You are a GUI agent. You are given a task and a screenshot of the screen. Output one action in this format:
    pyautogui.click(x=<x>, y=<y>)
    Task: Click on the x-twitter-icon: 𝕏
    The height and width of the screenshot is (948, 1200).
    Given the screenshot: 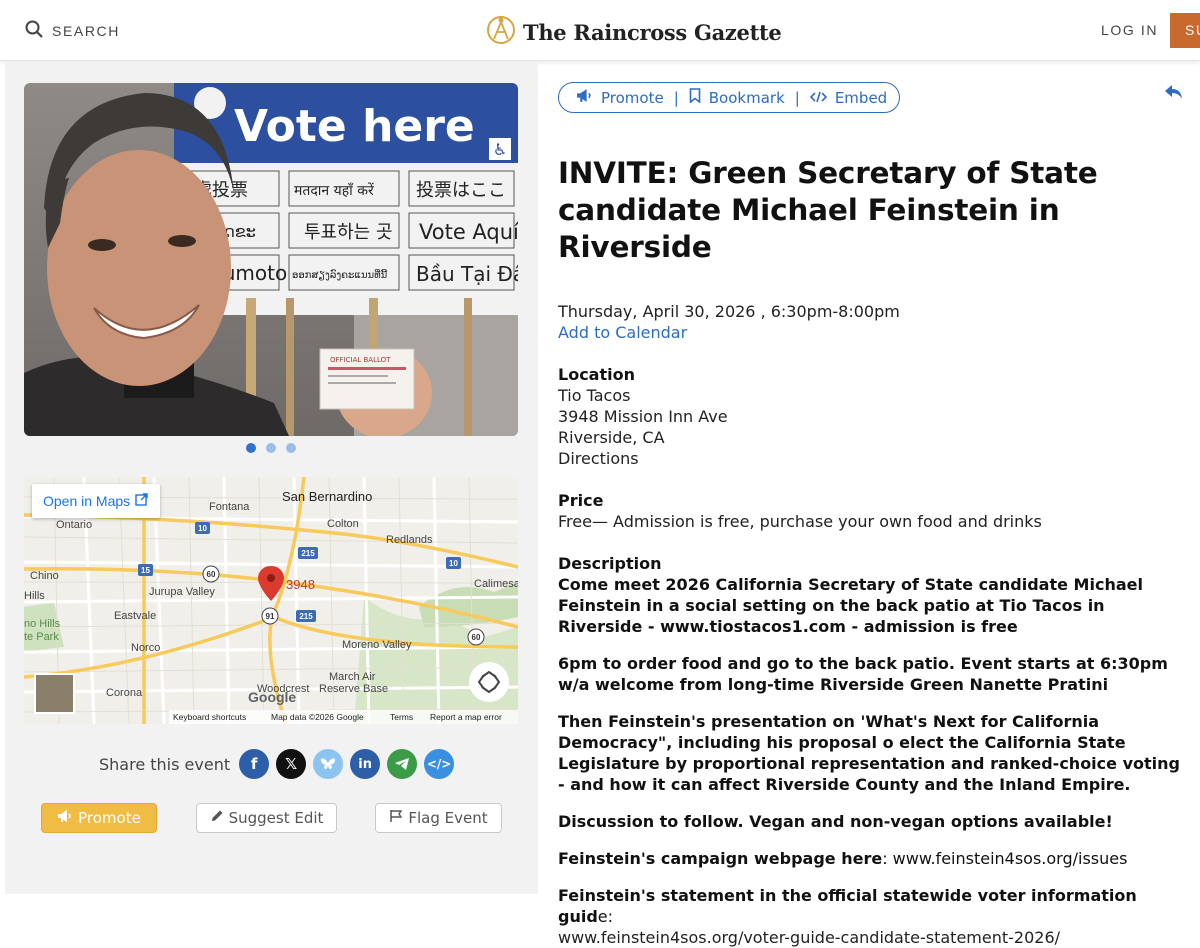 What is the action you would take?
    pyautogui.click(x=291, y=764)
    